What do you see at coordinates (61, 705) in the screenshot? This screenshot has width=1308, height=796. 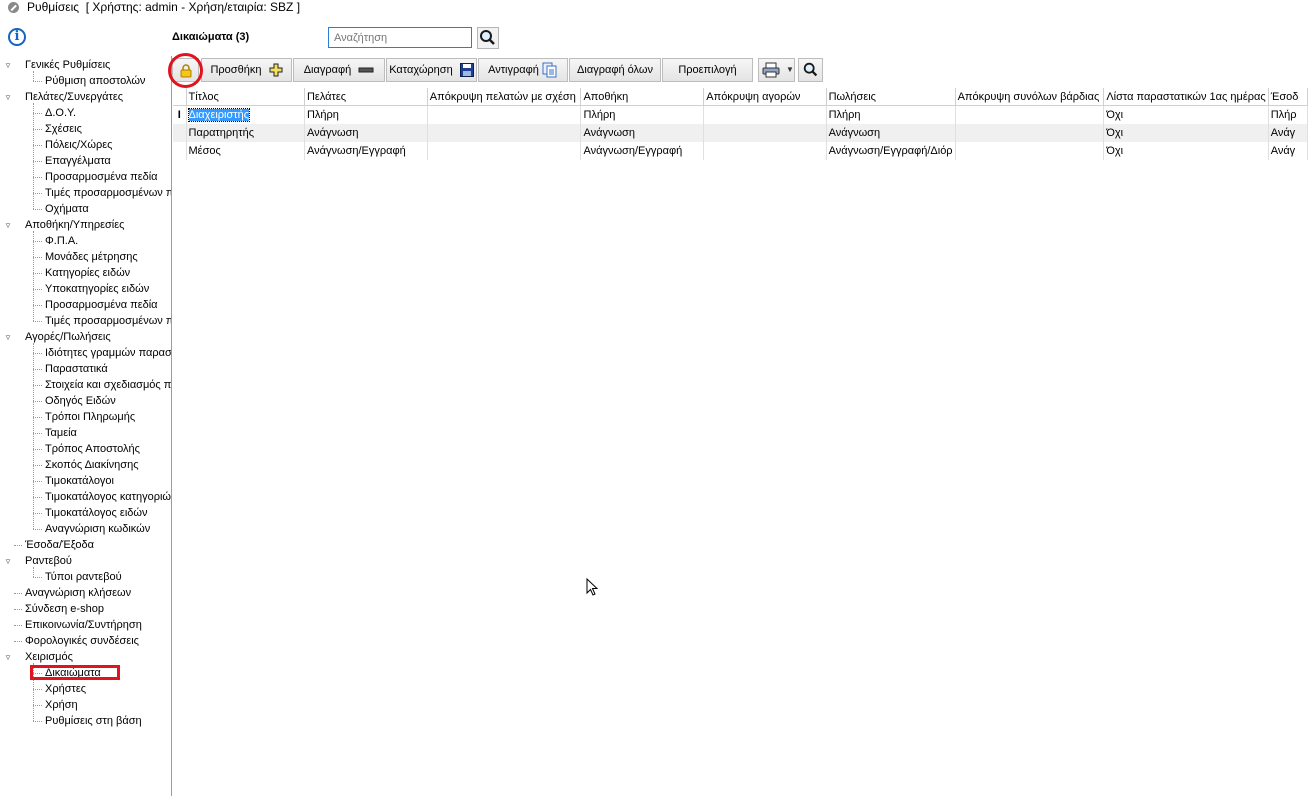 I see `tree-subitem: Χρήση` at bounding box center [61, 705].